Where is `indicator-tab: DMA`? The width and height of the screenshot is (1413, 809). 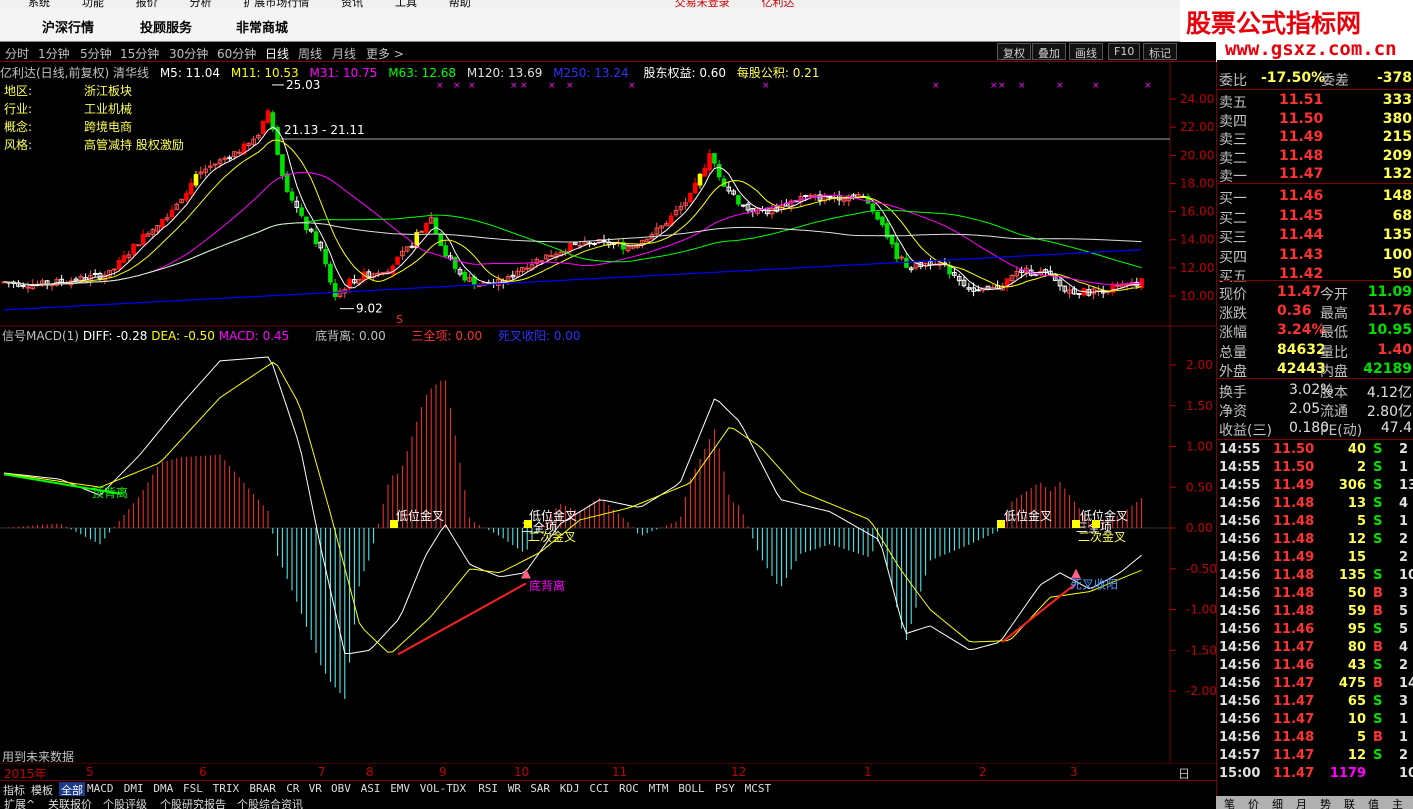 indicator-tab: DMA is located at coordinates (163, 788).